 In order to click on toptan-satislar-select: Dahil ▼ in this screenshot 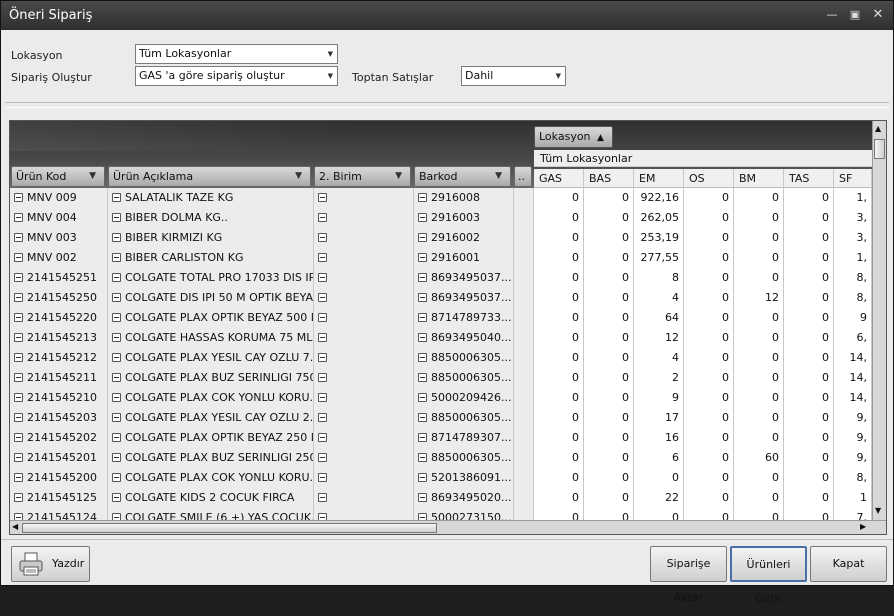, I will do `click(513, 76)`.